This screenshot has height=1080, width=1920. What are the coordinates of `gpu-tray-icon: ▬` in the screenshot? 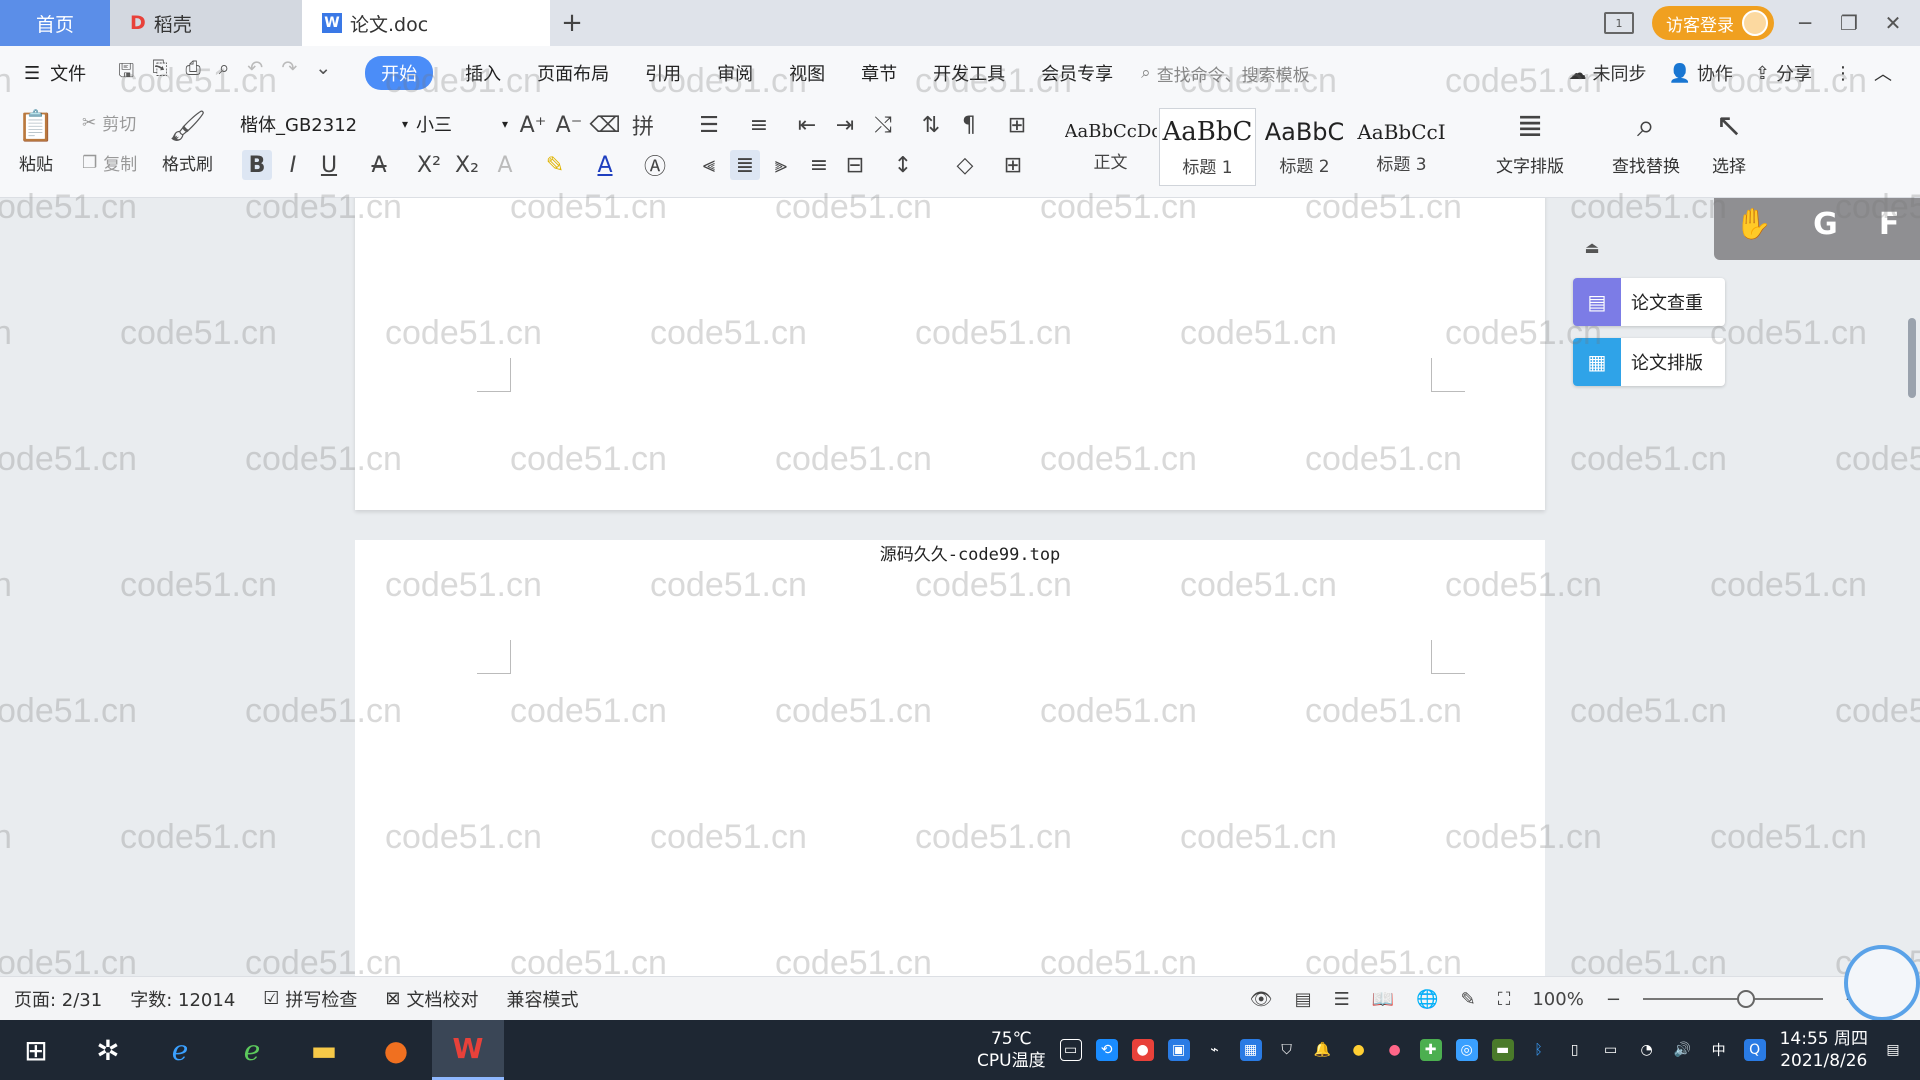 It's located at (1502, 1050).